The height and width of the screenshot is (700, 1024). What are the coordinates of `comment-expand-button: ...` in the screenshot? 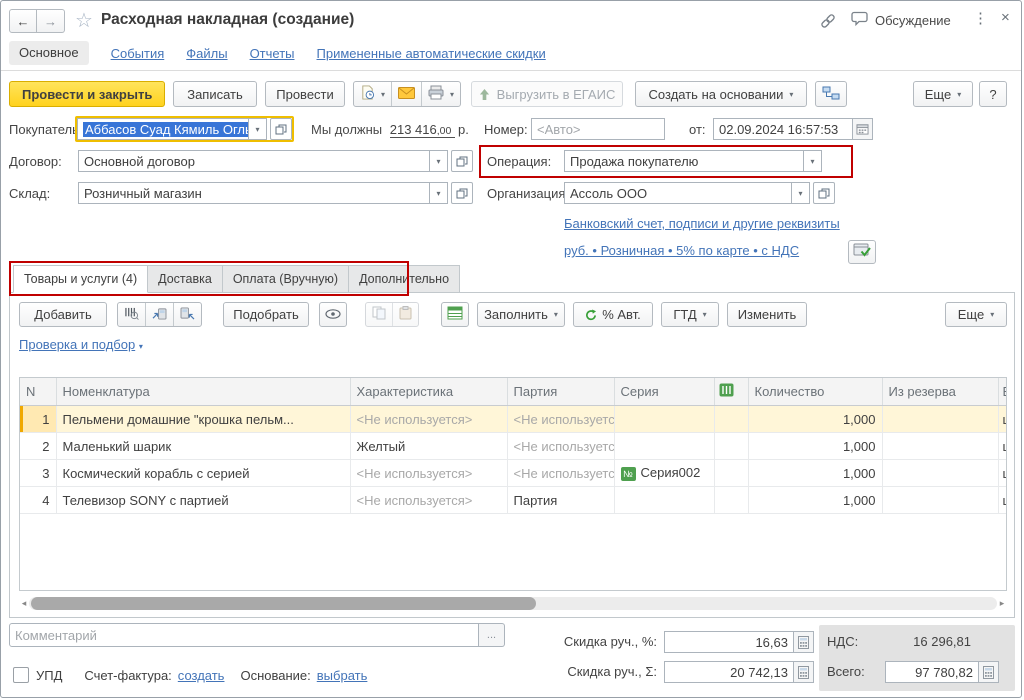 It's located at (492, 635).